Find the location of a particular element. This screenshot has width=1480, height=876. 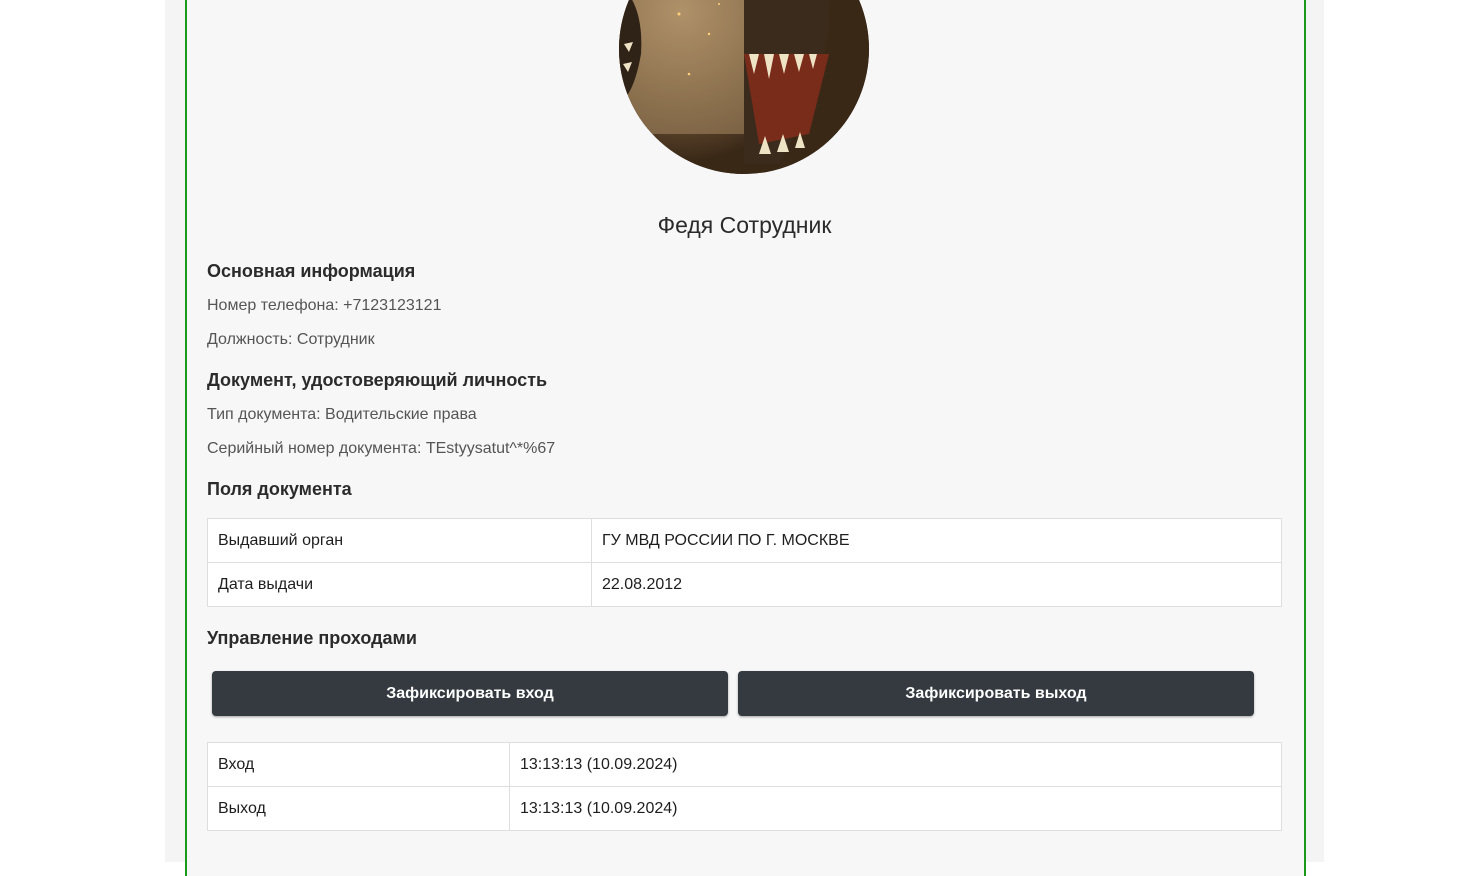

record-entry-button: Зафиксировать вход is located at coordinates (470, 693).